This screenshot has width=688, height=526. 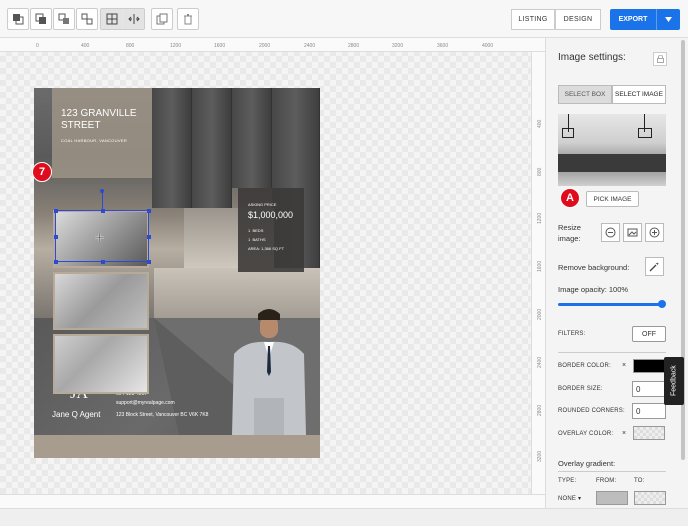 What do you see at coordinates (37, 46) in the screenshot?
I see `ruler-tick: 0` at bounding box center [37, 46].